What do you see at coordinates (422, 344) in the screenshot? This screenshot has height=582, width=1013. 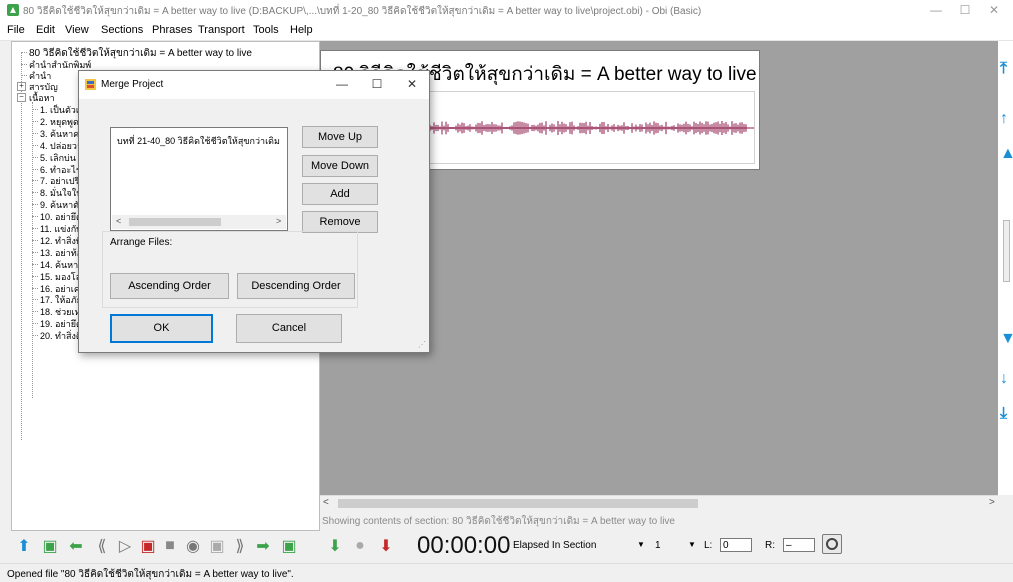 I see `resize-grip-icon: ⋰` at bounding box center [422, 344].